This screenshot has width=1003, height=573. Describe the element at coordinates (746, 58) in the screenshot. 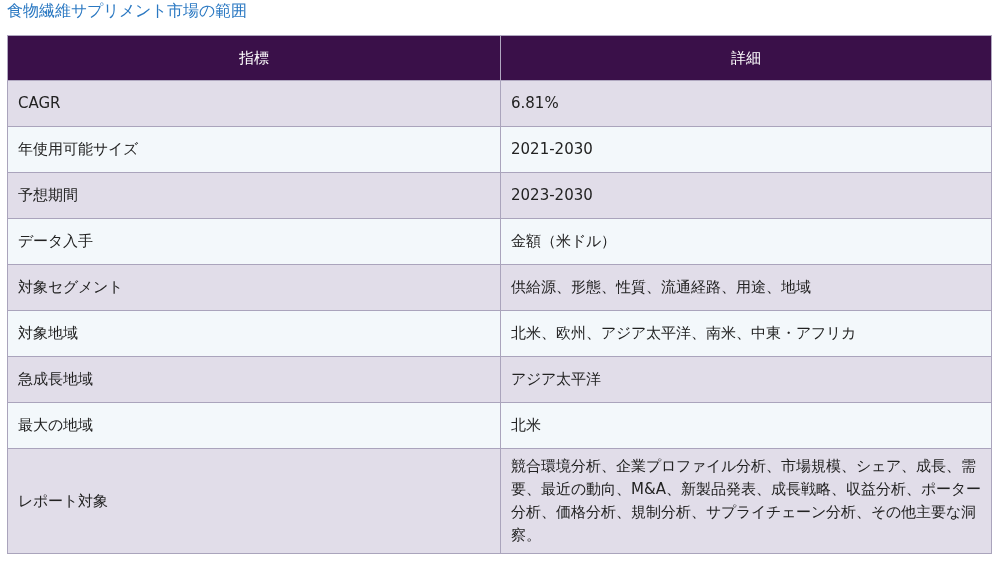

I see `column-header: 詳細` at that location.